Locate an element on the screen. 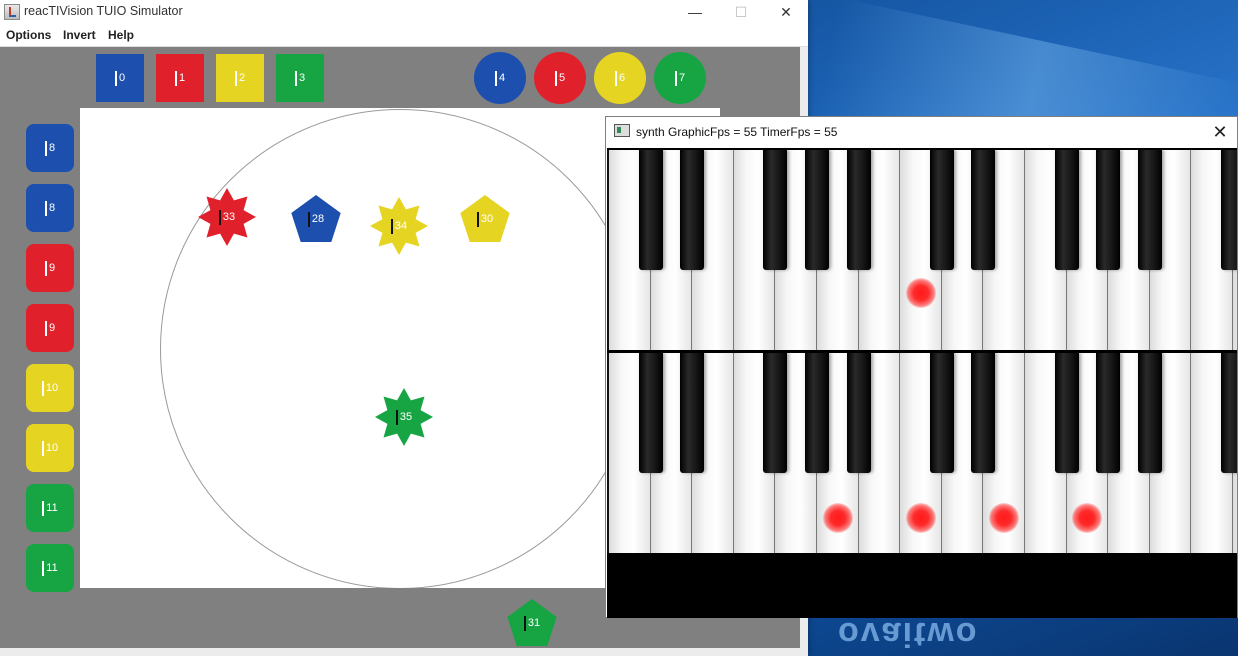  tuio-object-id: 6 is located at coordinates (622, 78).